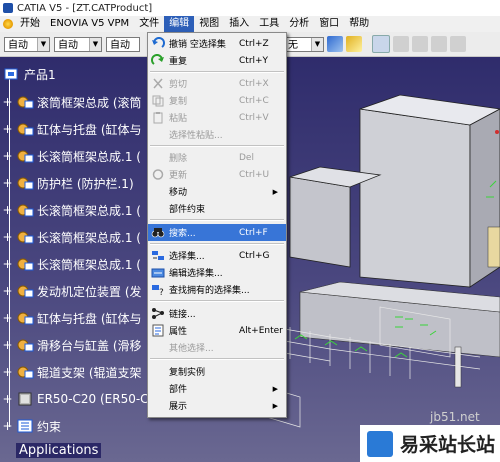 This screenshot has width=500, height=462. I want to click on menu-item-redo: 重复 Ctrl+Y, so click(217, 60).